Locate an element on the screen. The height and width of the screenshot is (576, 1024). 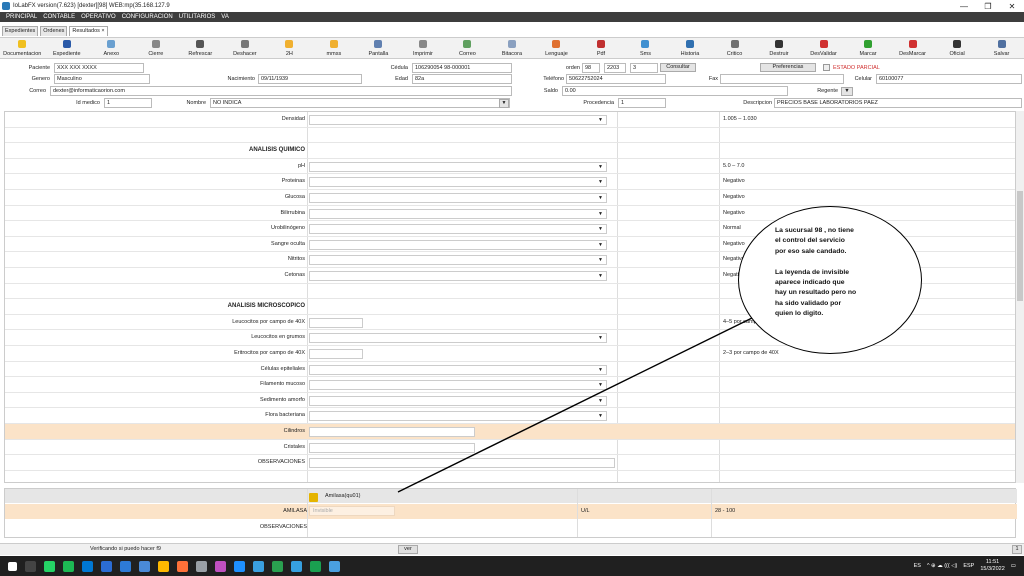
nombre-field: NO INDICA is located at coordinates (360, 103).